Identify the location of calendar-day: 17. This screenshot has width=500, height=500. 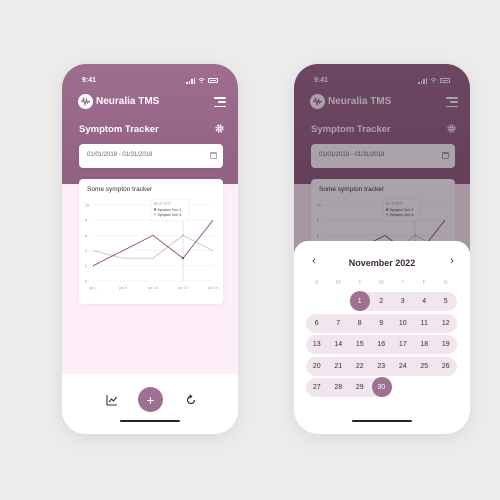
(403, 344).